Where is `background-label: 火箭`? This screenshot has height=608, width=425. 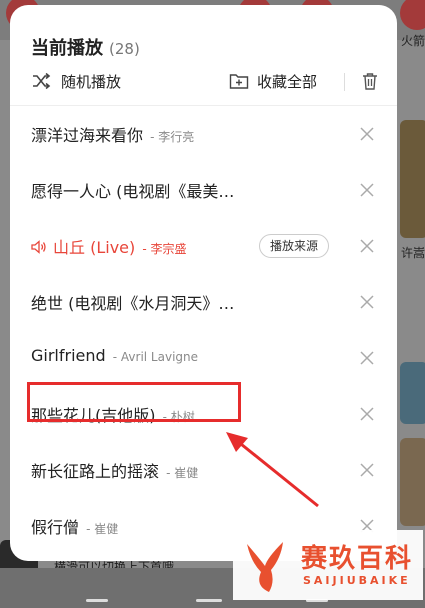 background-label: 火箭 is located at coordinates (413, 41).